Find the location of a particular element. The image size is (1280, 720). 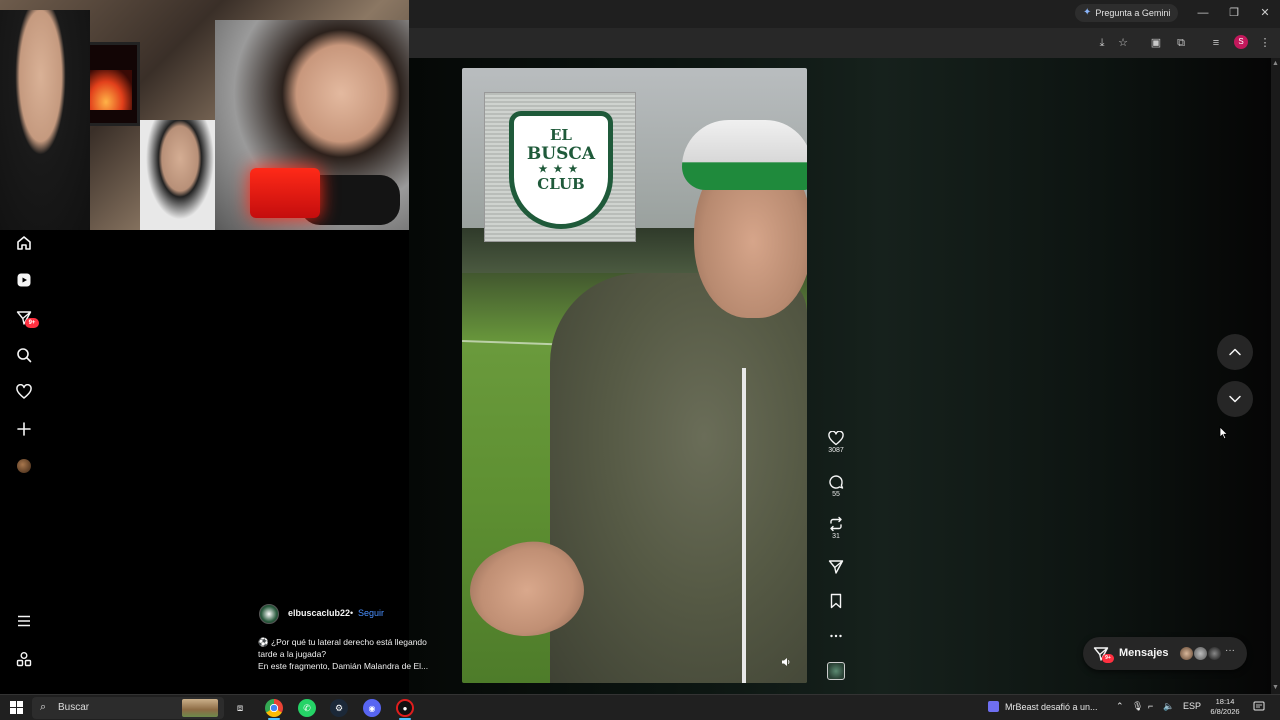

scroll-down-arrow-icon: ▼ is located at coordinates (1275, 687).